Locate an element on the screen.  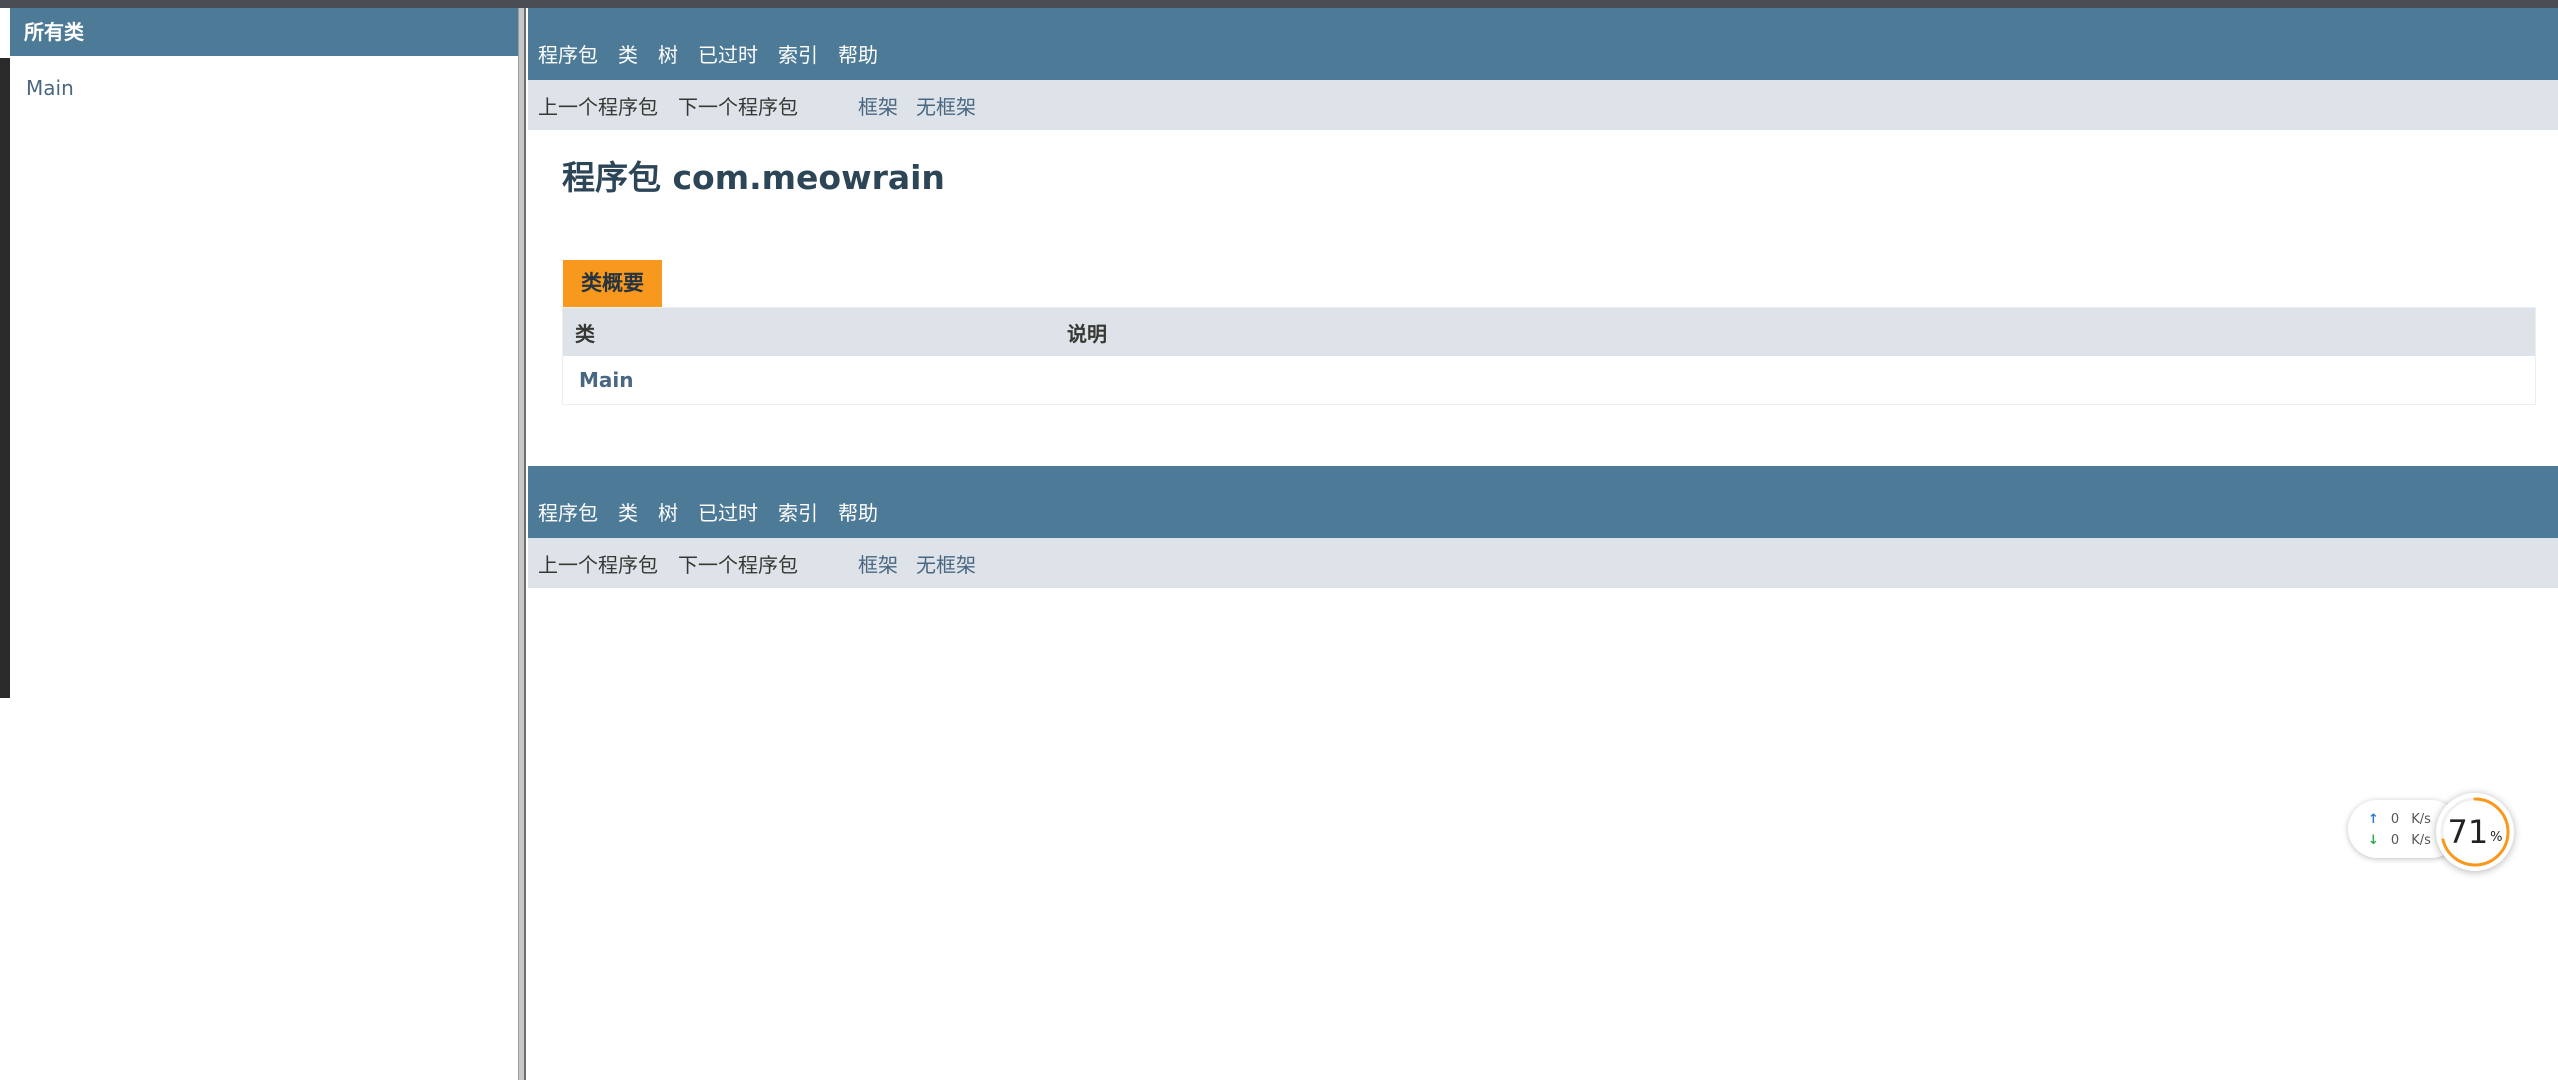
table-header-row: 类 说明 is located at coordinates (1549, 331).